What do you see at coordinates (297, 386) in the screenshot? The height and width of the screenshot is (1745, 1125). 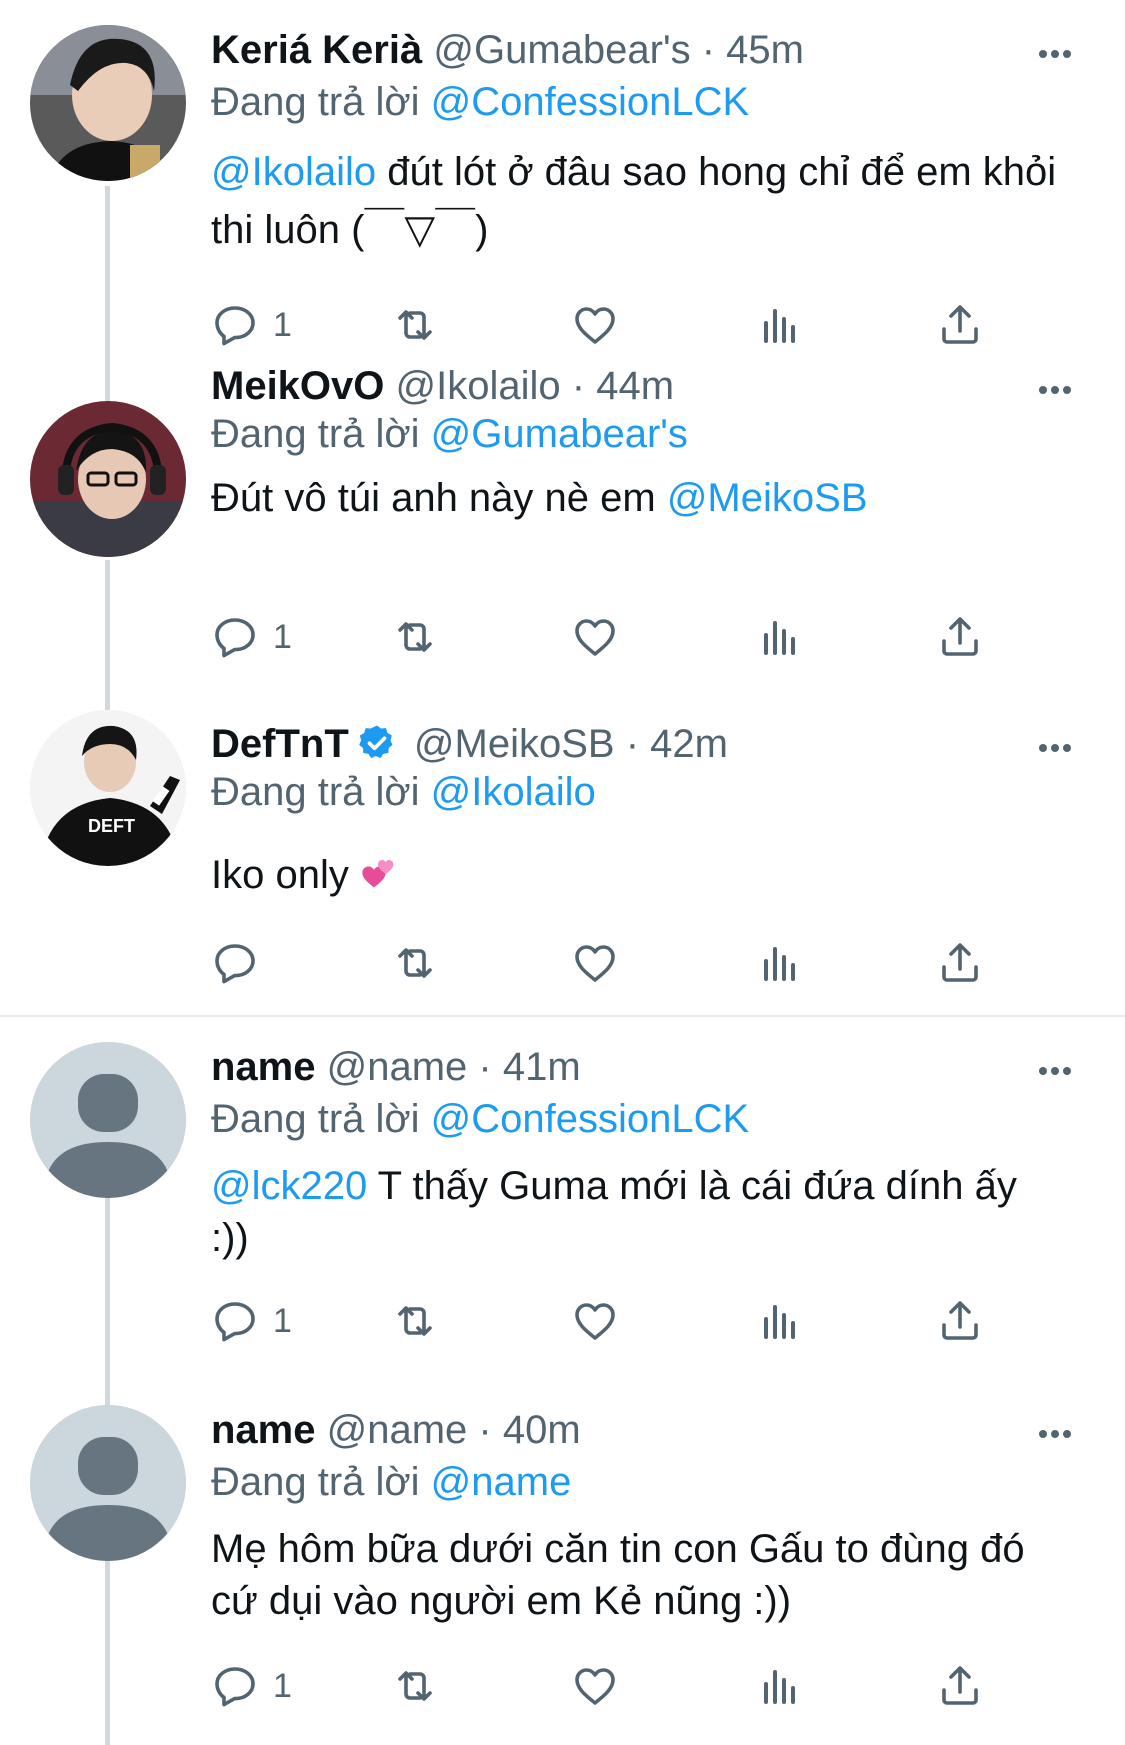 I see `display-name: MeikOvO` at bounding box center [297, 386].